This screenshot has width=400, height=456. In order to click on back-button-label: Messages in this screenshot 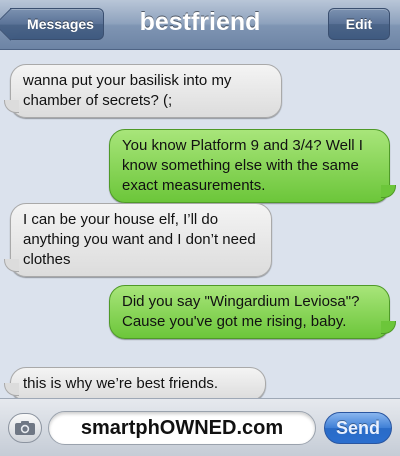, I will do `click(60, 24)`.